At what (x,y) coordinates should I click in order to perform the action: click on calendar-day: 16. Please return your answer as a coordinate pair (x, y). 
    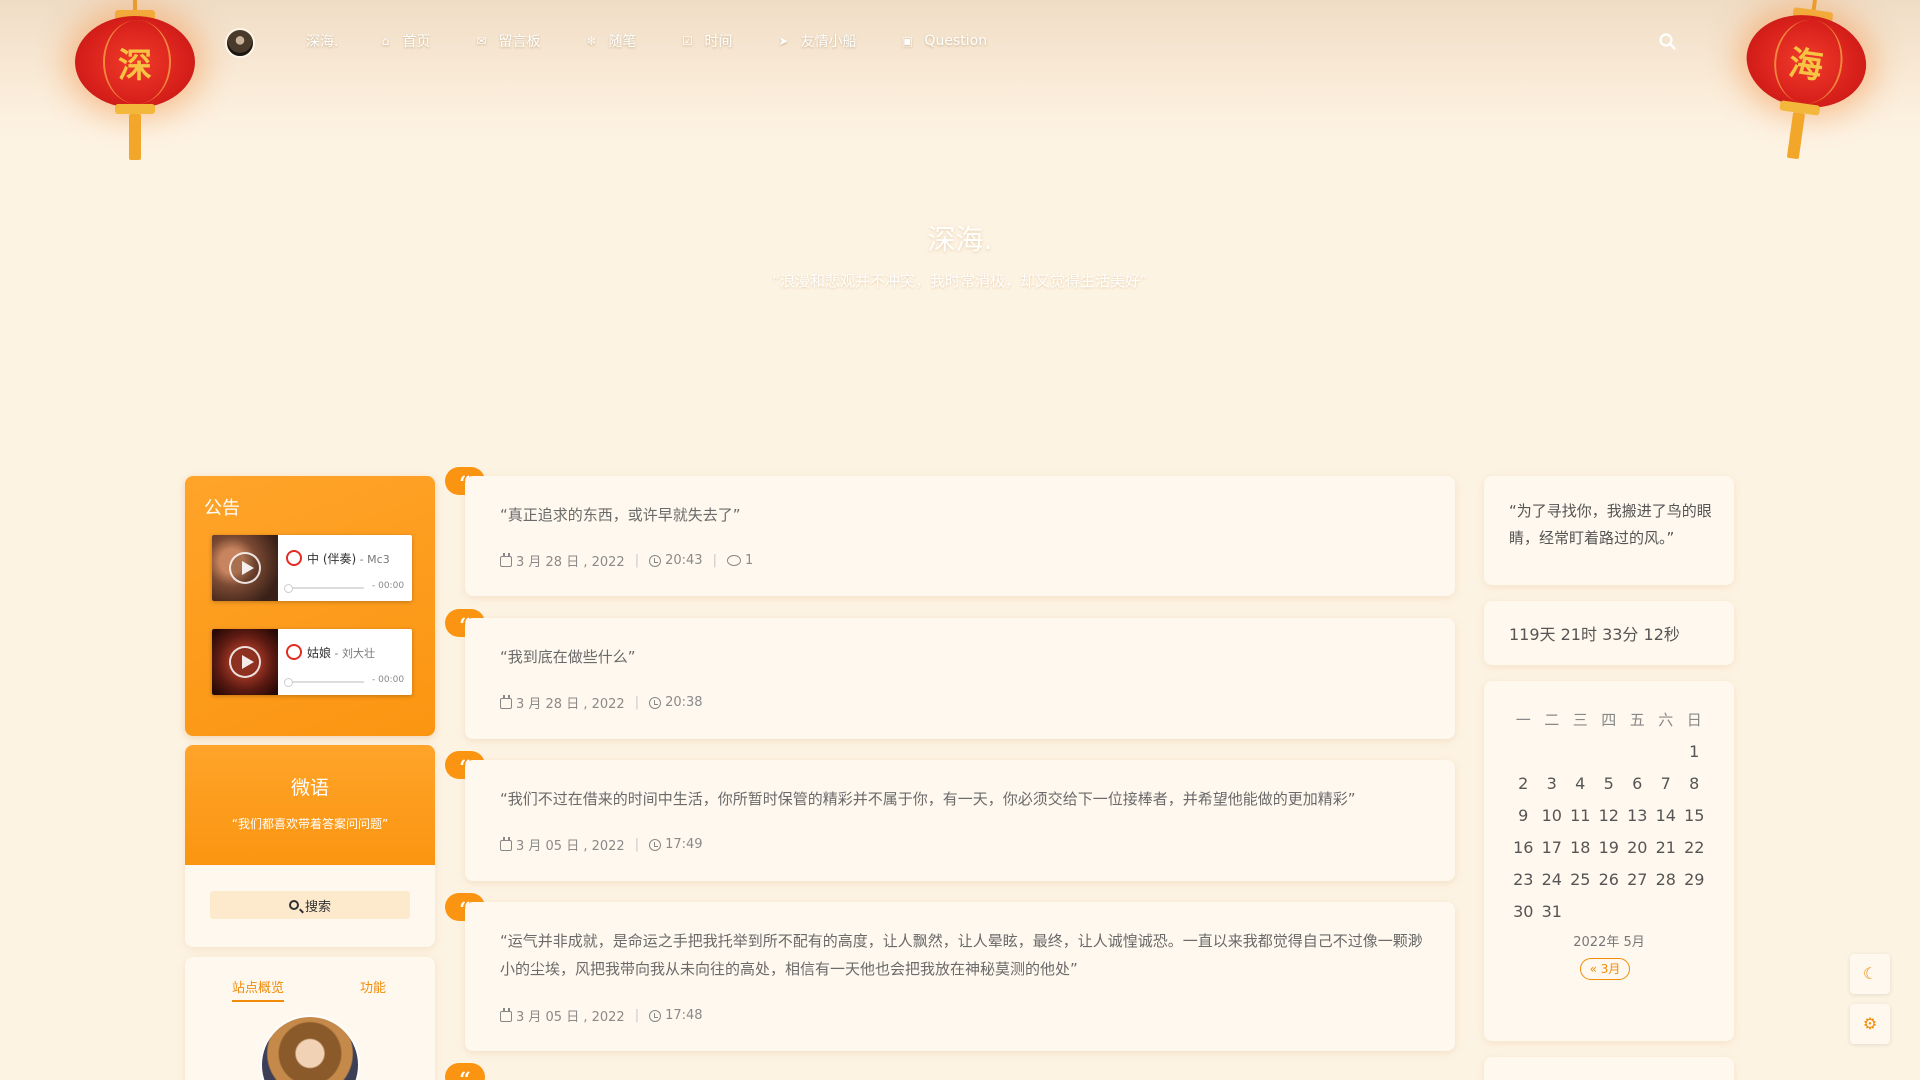
    Looking at the image, I should click on (1523, 847).